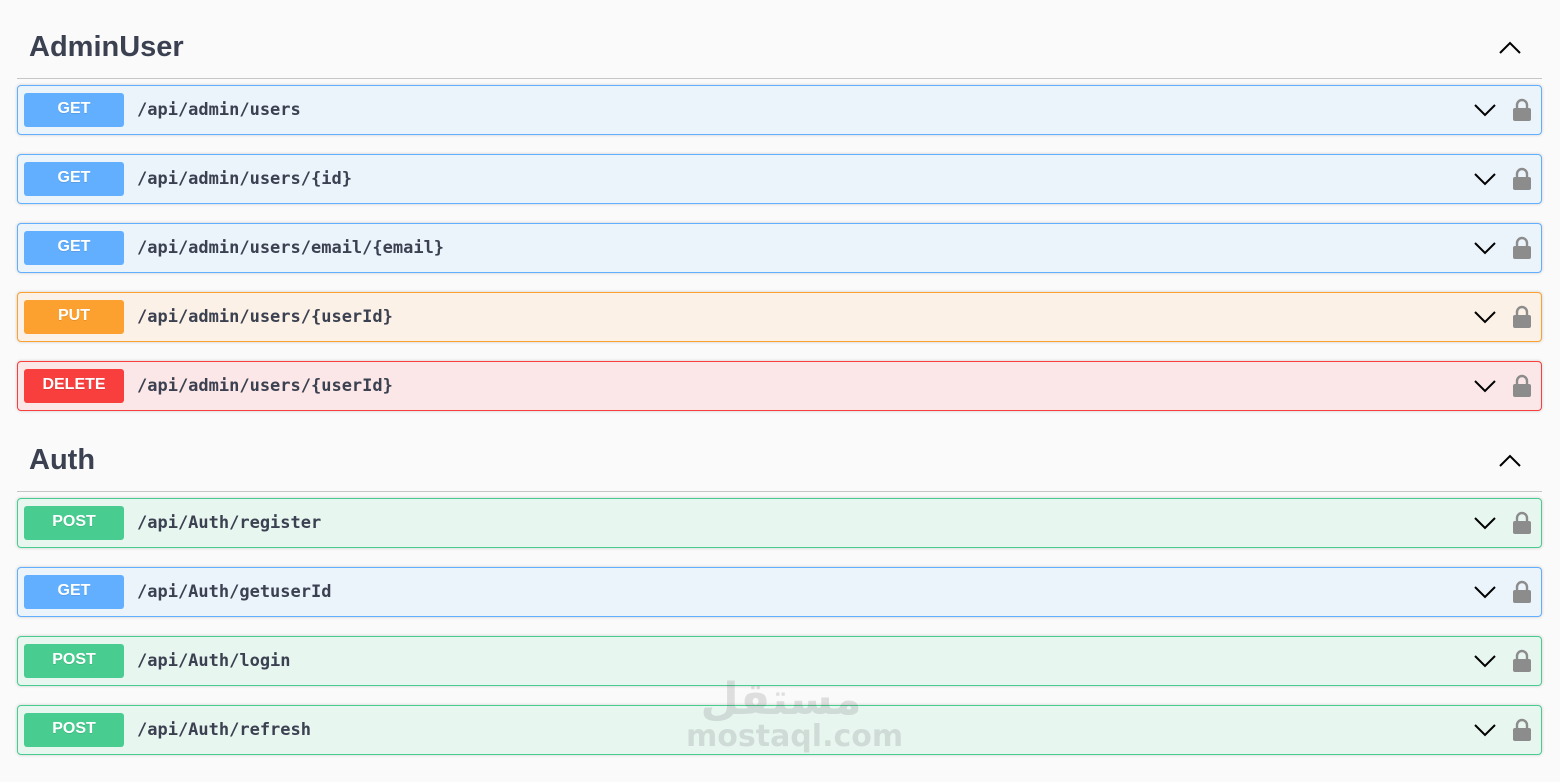  I want to click on section-header: Auth, so click(779, 461).